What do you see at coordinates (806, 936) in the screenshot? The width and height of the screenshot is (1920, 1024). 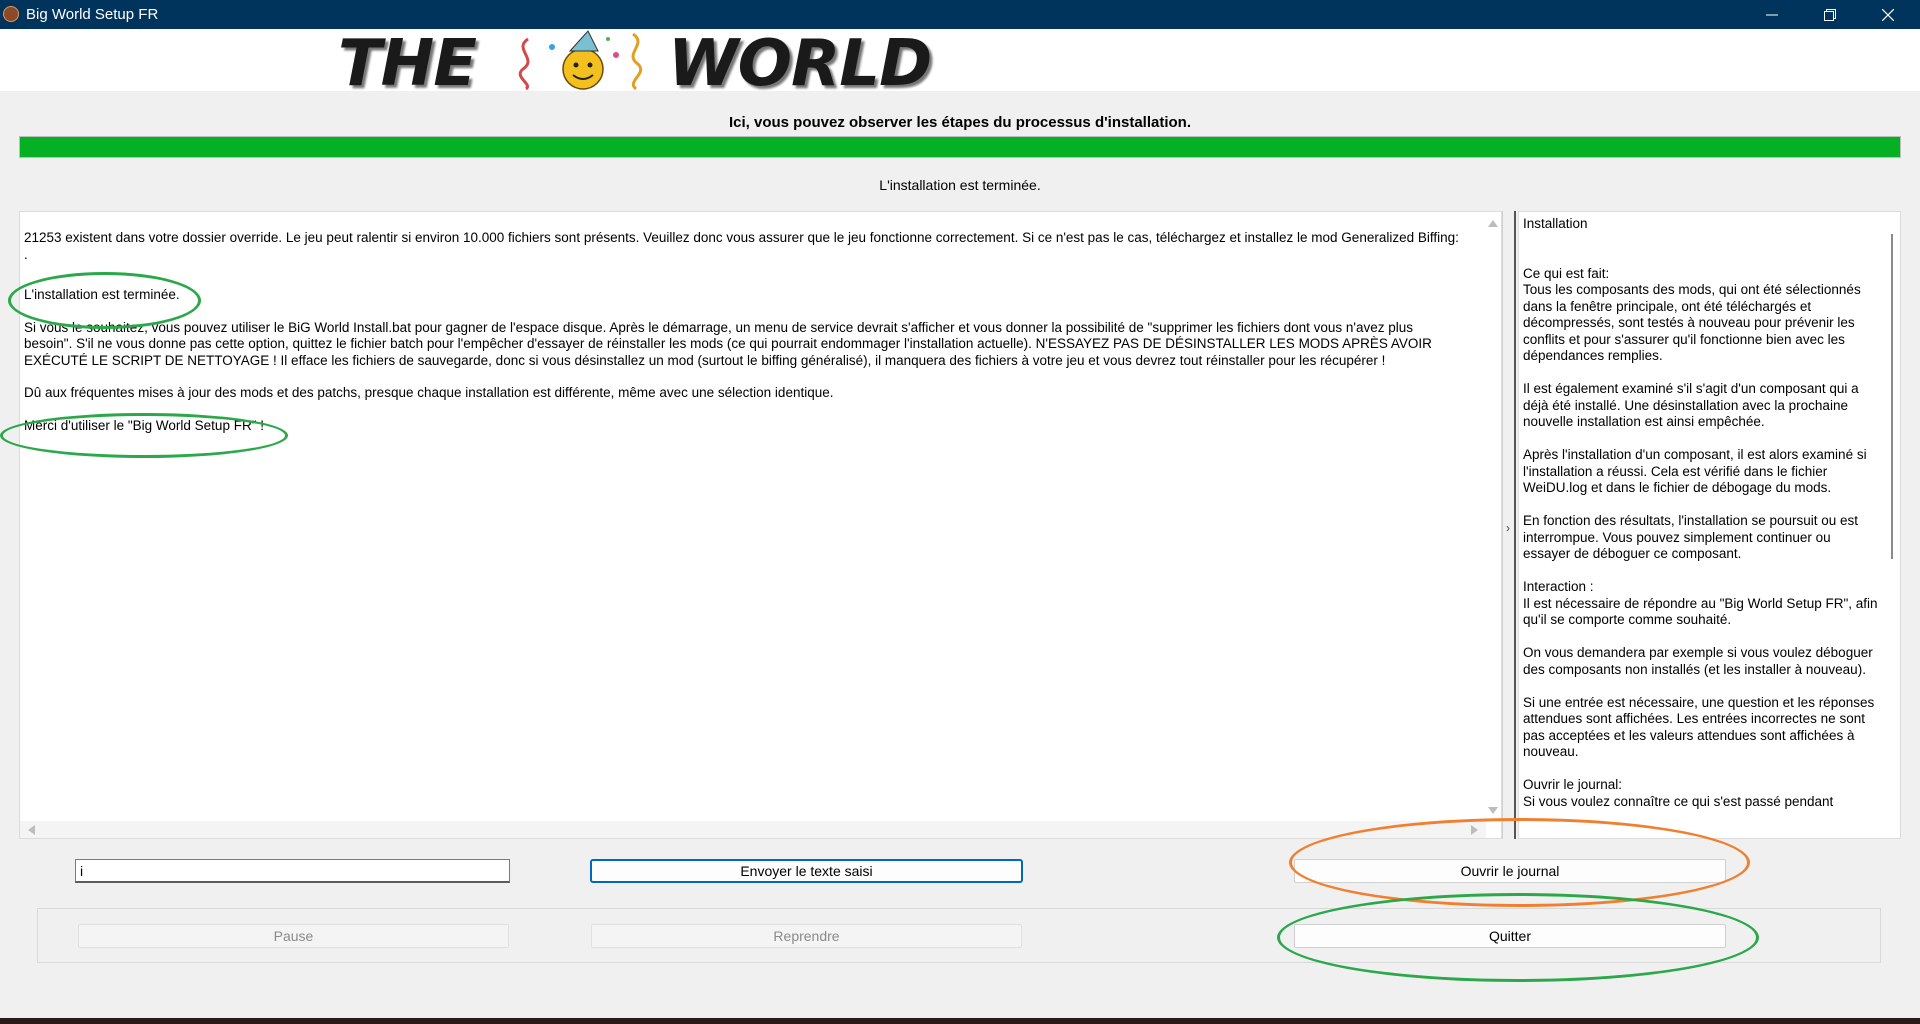 I see `resume-button: Reprendre` at bounding box center [806, 936].